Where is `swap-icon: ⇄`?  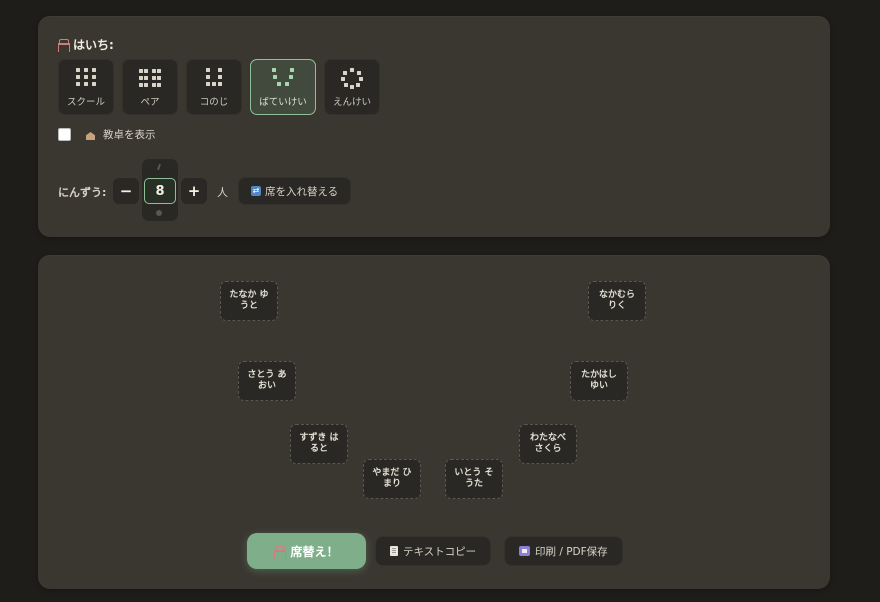 swap-icon: ⇄ is located at coordinates (256, 191).